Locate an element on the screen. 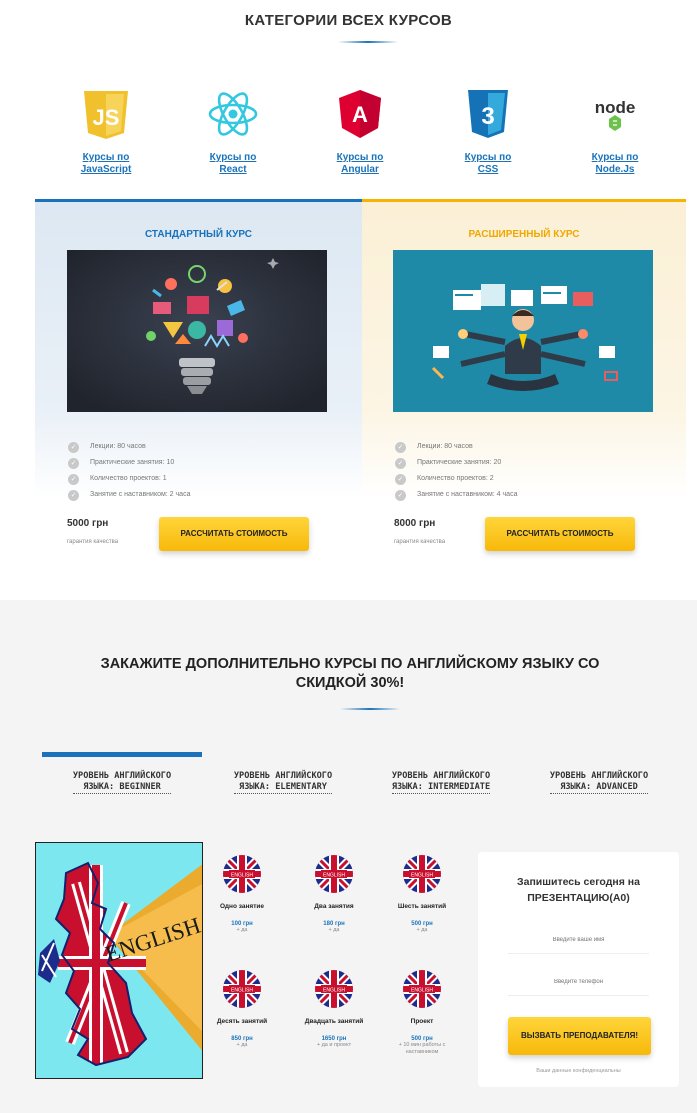 The image size is (697, 1113). tab-label: УРОВЕНЬ АНГЛИЙСКОГО ЯЗЫКА: ELEMENTARY is located at coordinates (283, 782).